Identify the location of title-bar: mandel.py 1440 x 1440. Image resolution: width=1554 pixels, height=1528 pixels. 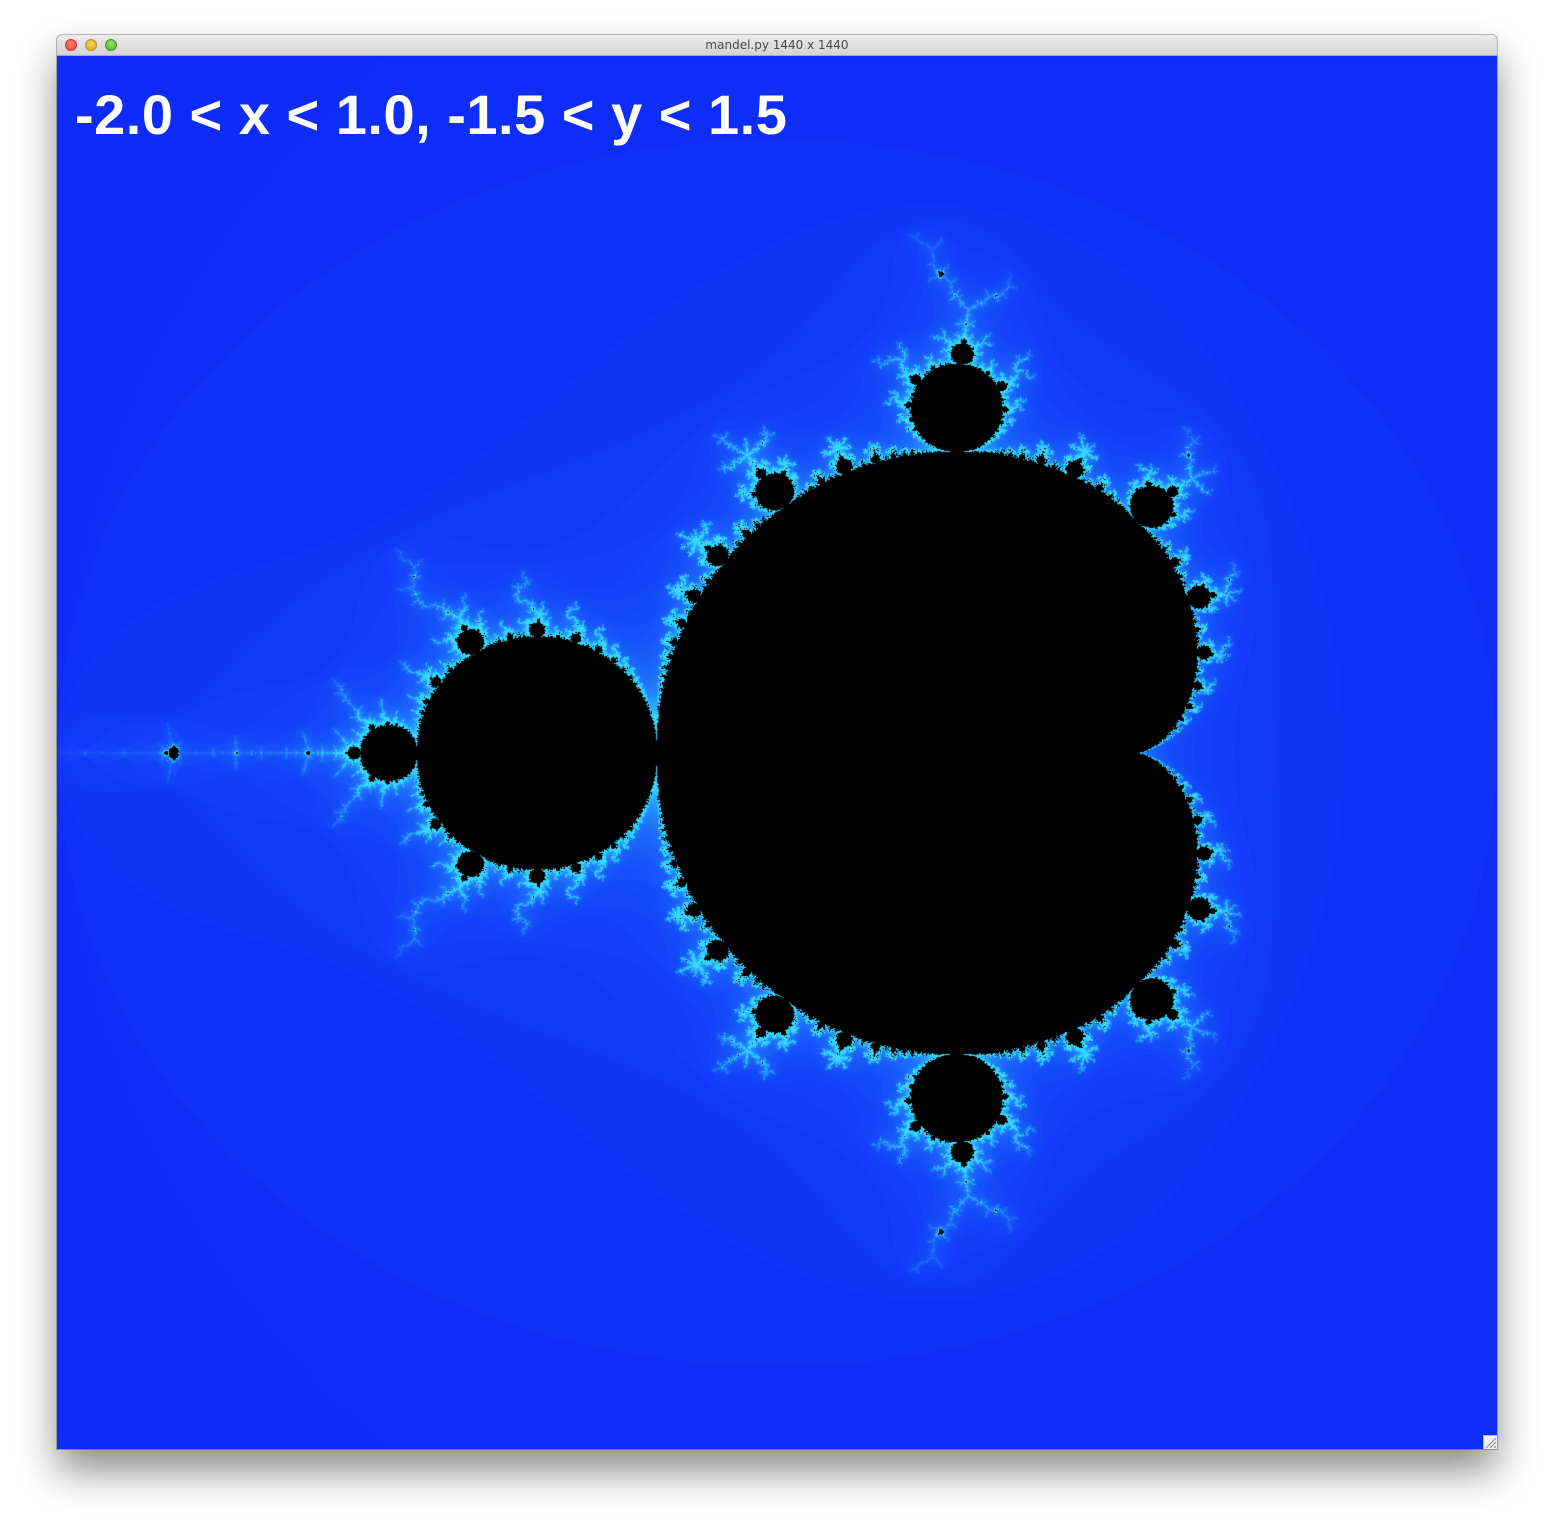
(777, 45).